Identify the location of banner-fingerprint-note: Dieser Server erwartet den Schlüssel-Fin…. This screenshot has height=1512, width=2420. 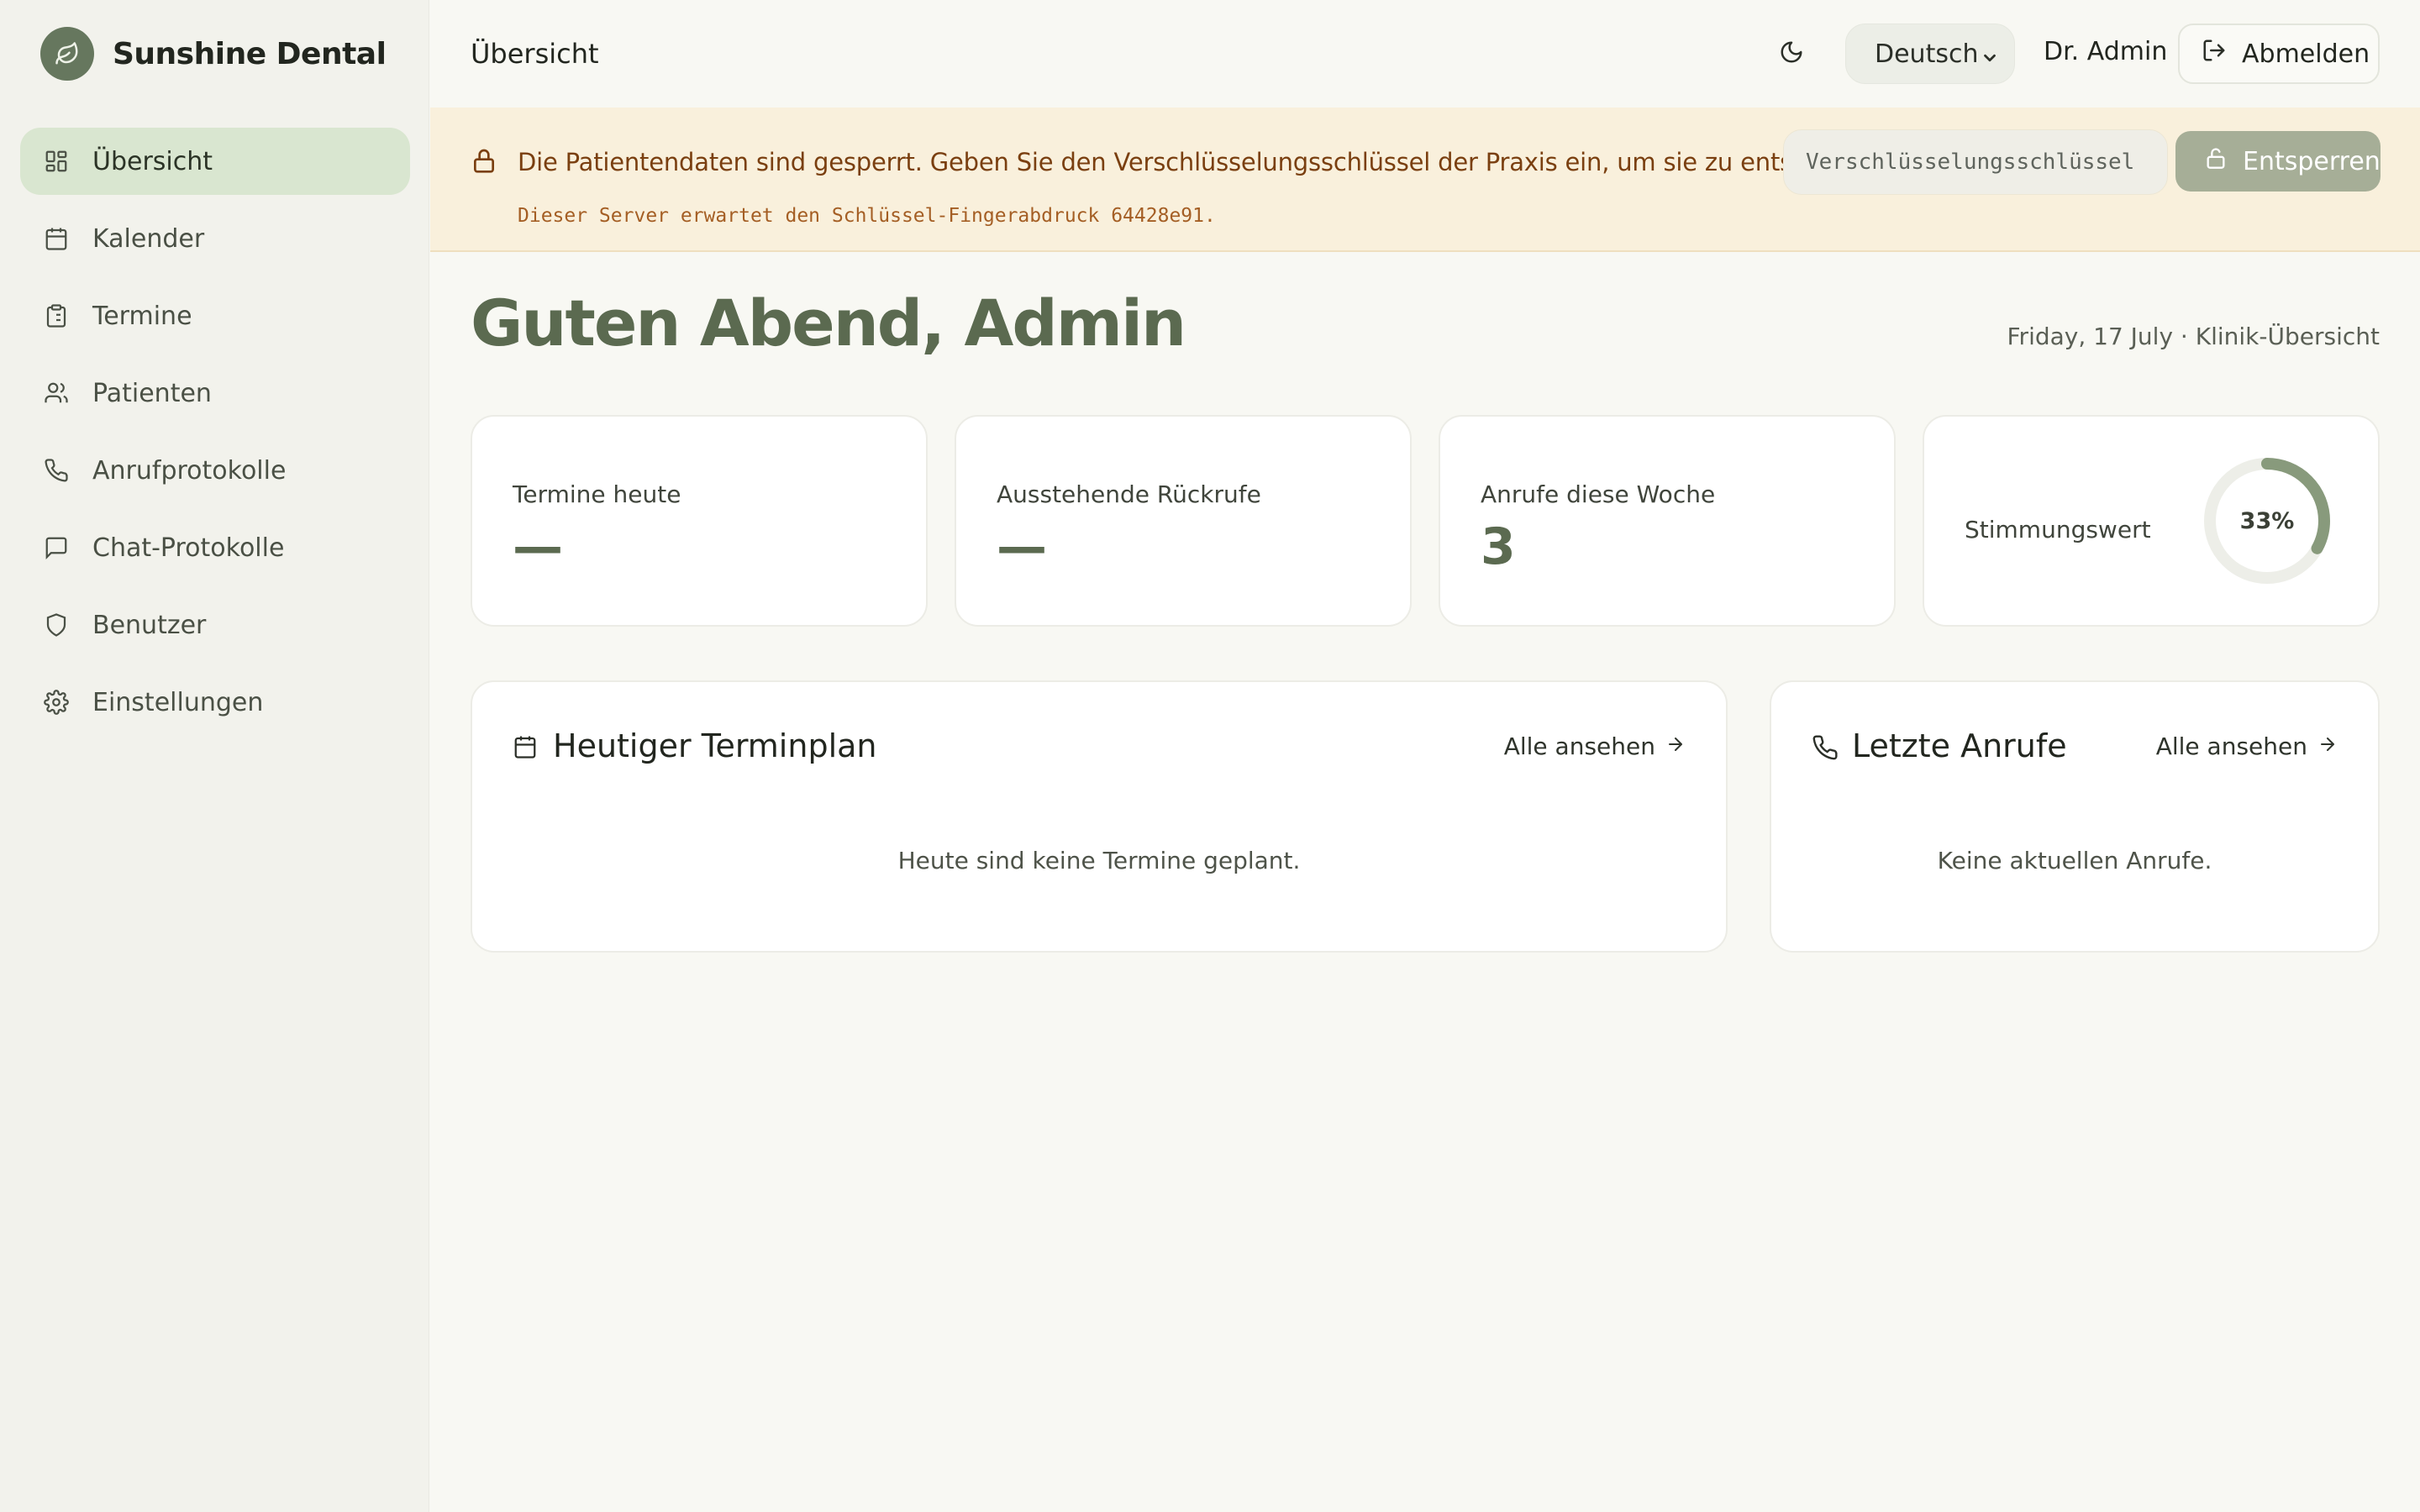
(867, 216).